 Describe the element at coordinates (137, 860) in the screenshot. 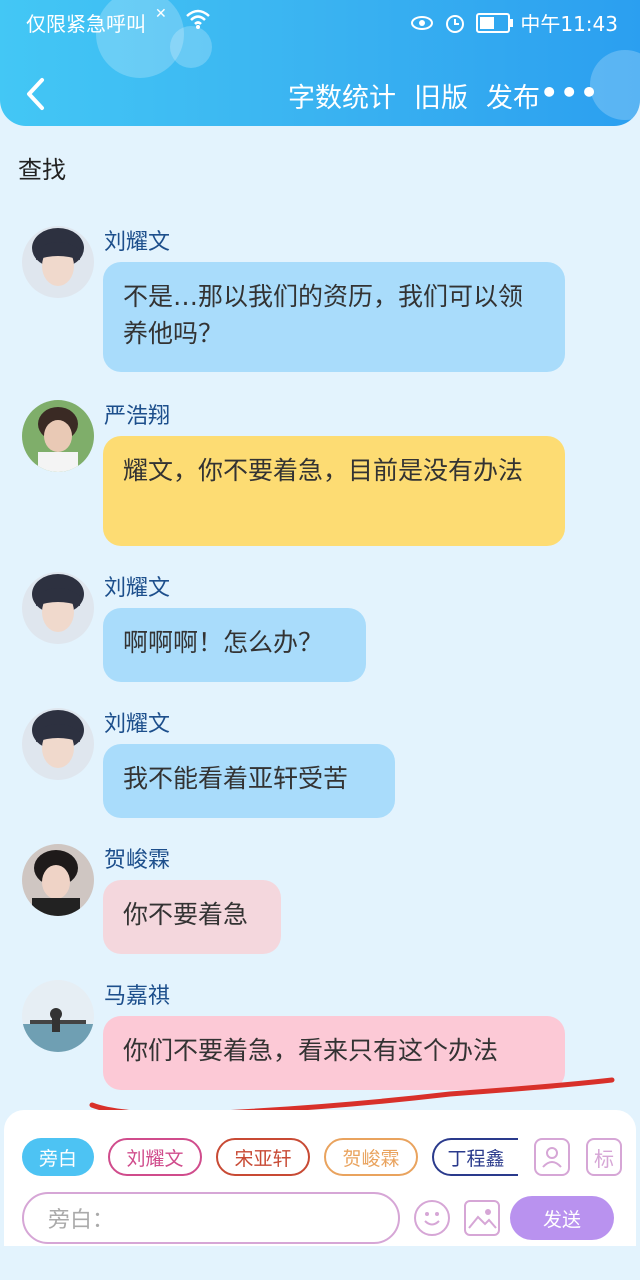

I see `sender-name: 贺峻霖` at that location.